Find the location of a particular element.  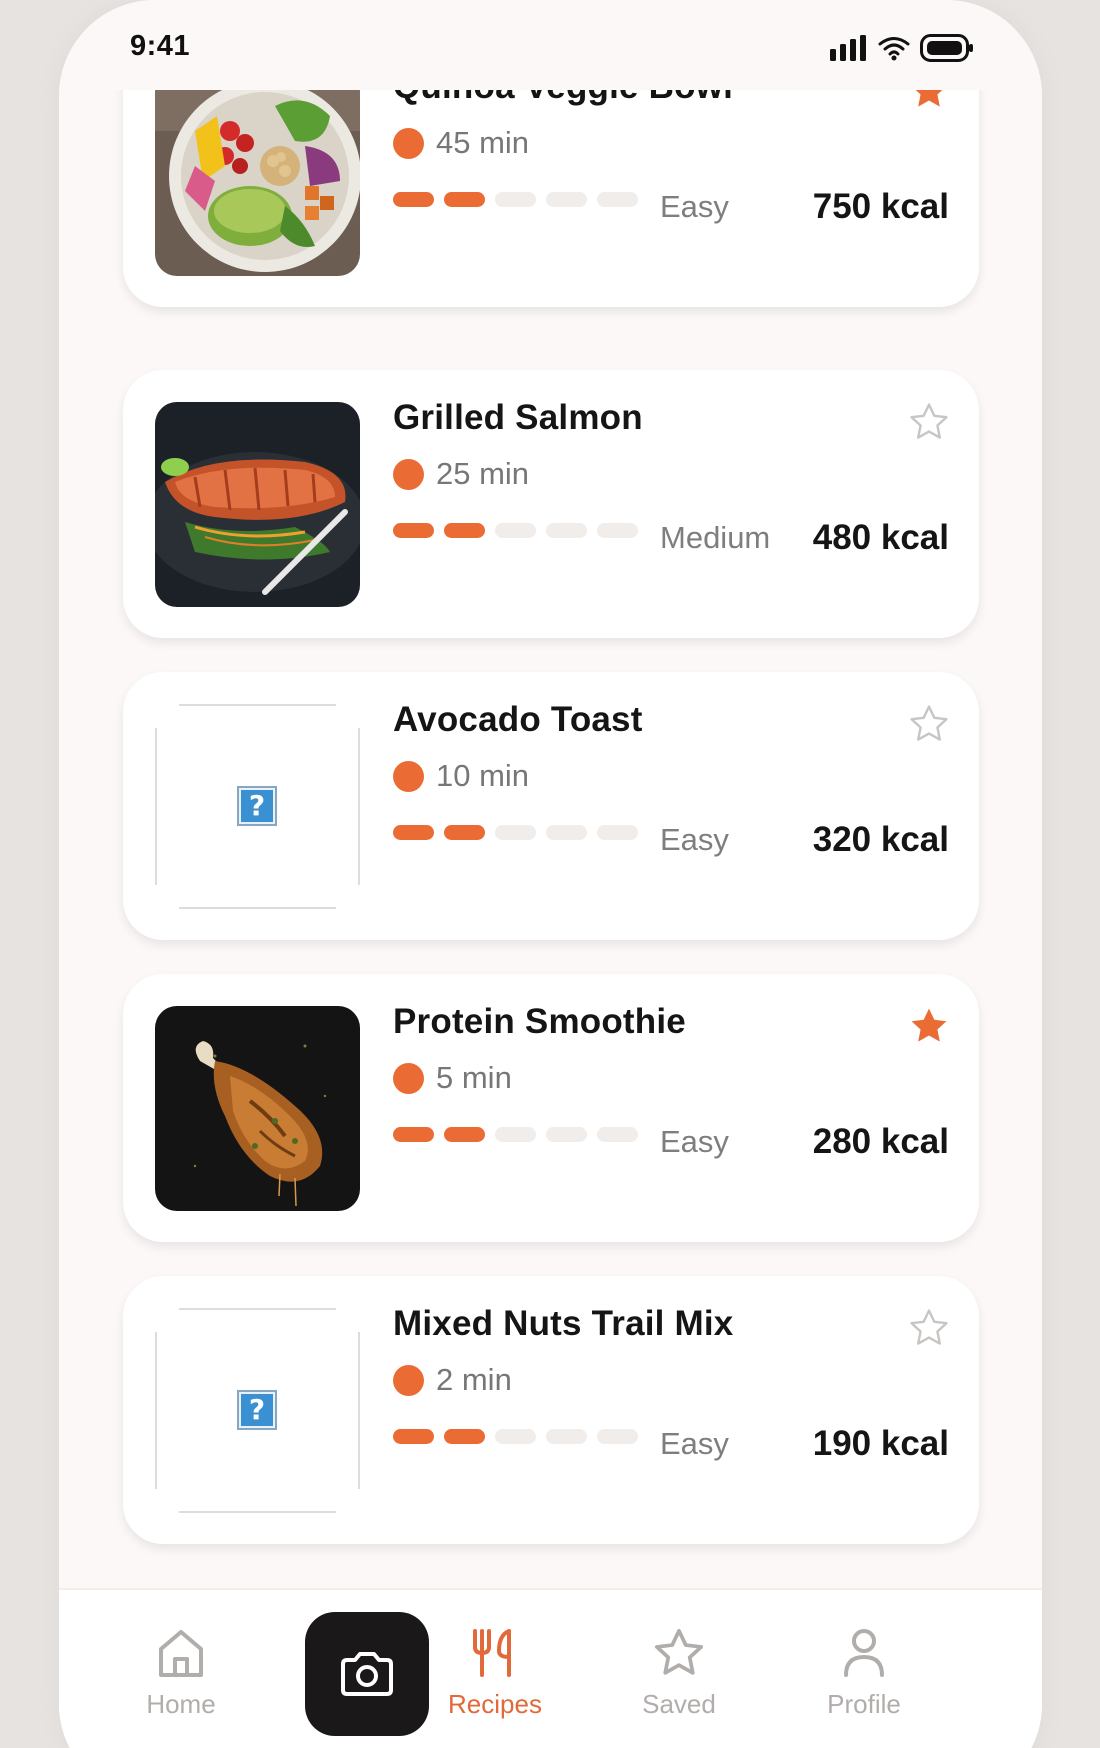

favorite-star-filled-icon is located at coordinates (929, 1026).